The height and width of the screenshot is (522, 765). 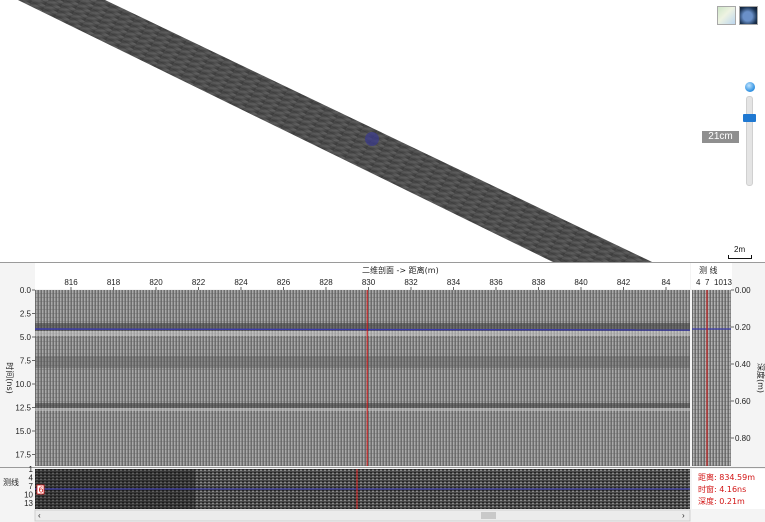 I want to click on x-tick-label: 830, so click(x=369, y=282).